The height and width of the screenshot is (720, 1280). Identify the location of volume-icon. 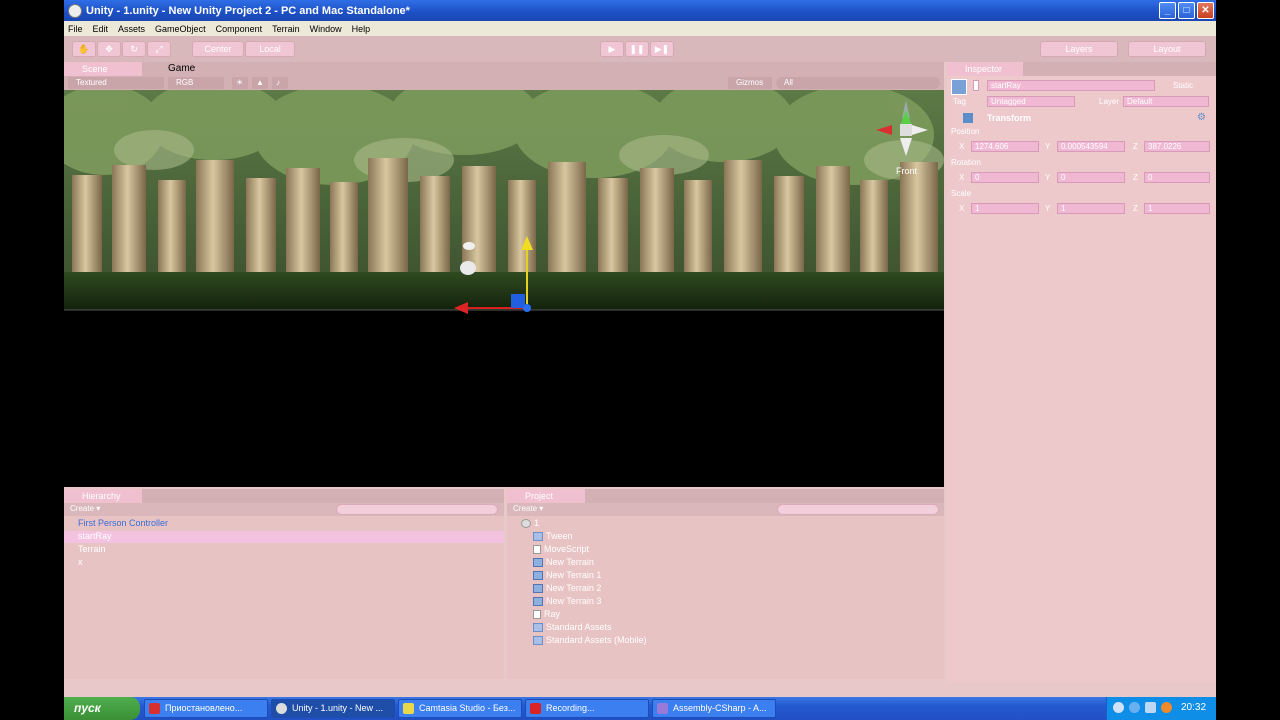
(1150, 707).